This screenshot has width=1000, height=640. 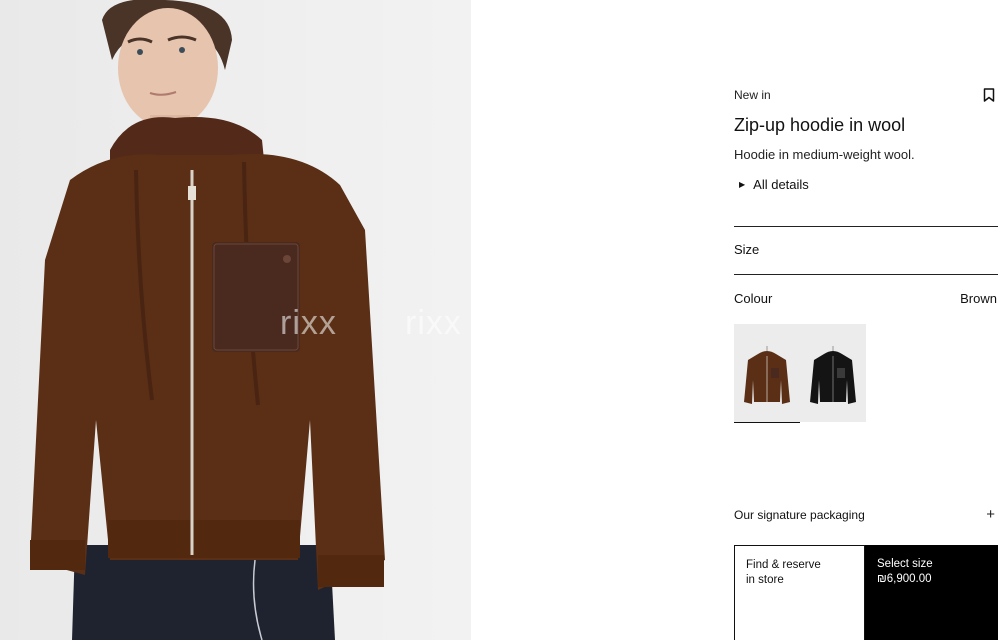 What do you see at coordinates (905, 564) in the screenshot?
I see `select-size-label: Select size` at bounding box center [905, 564].